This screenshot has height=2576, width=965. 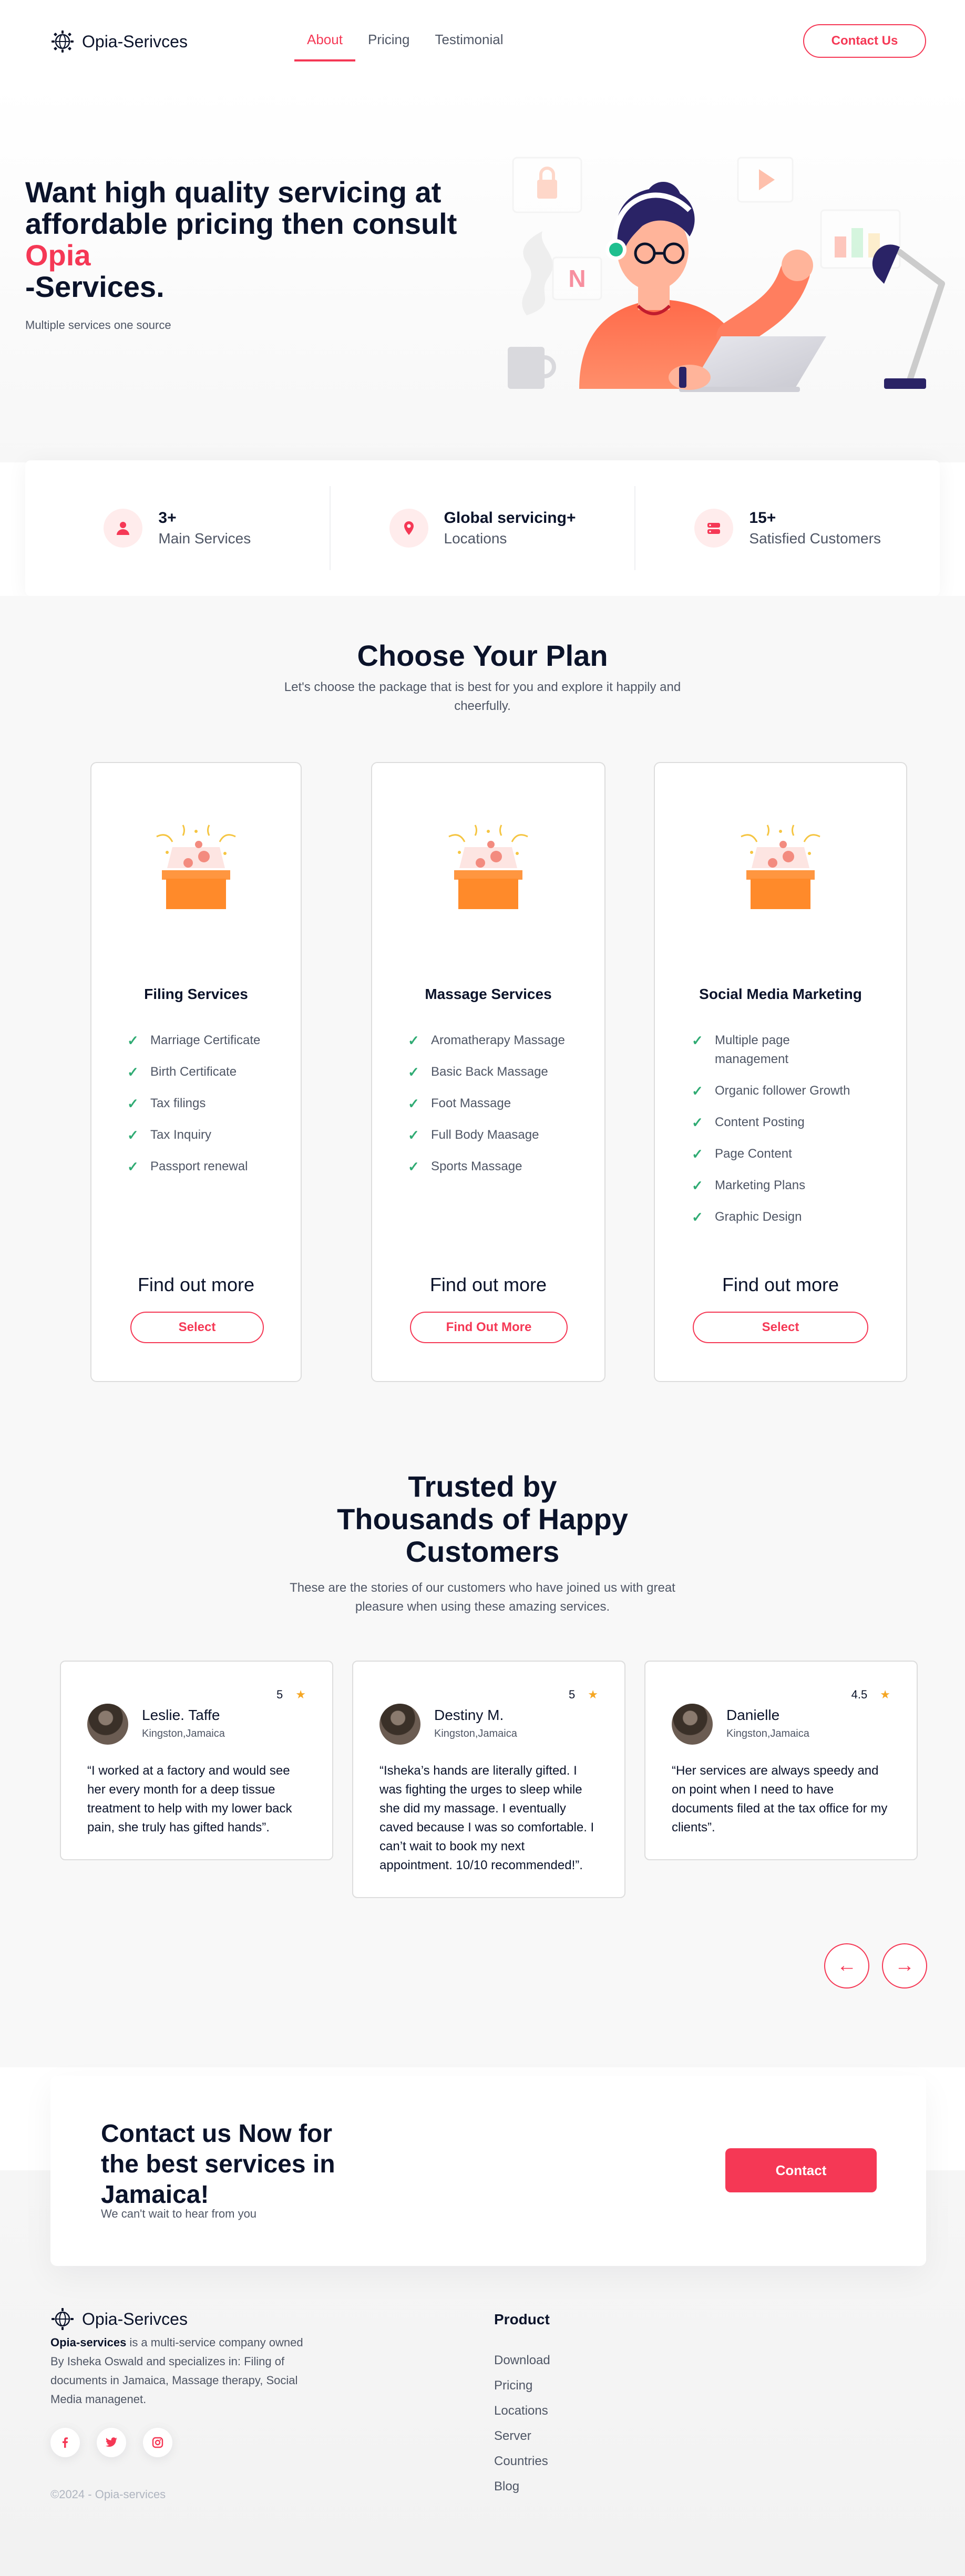 I want to click on plan-feature: Tax filings, so click(x=193, y=1103).